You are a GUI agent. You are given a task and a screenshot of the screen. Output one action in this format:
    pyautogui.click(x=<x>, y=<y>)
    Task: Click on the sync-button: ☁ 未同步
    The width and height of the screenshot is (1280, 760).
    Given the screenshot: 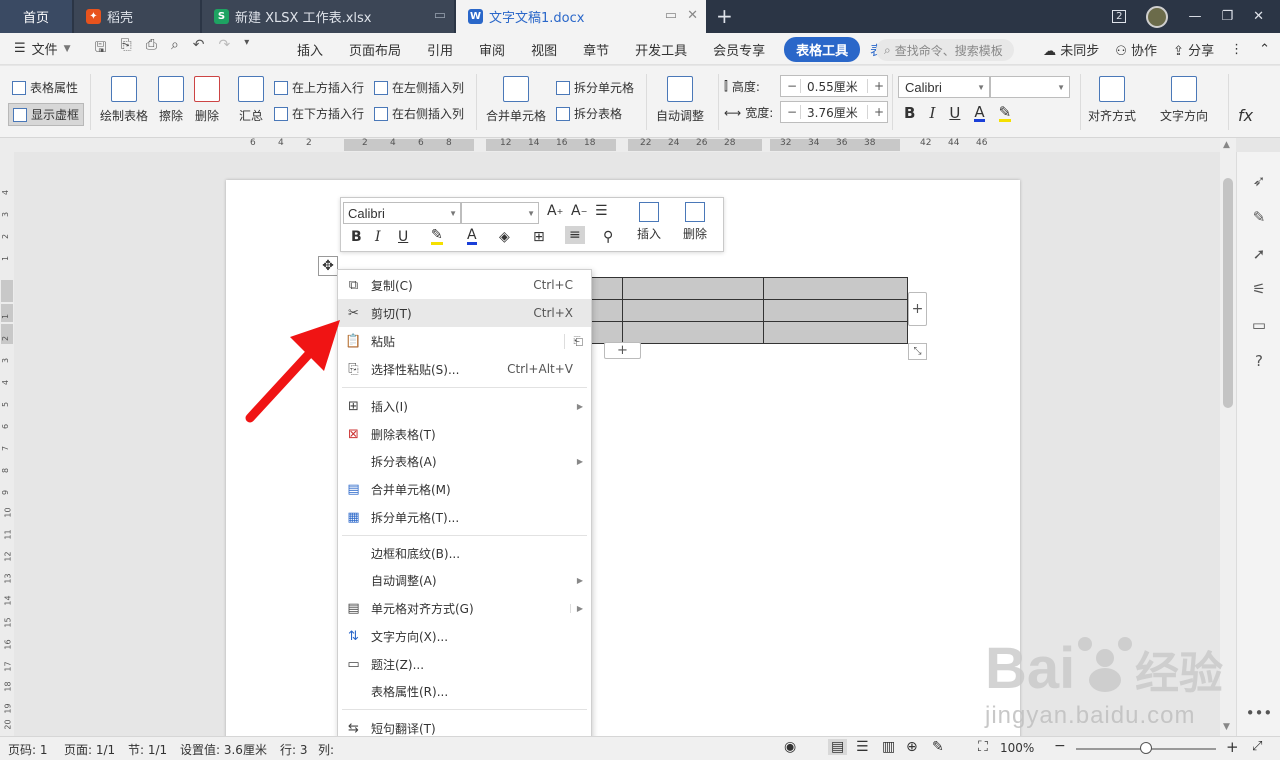 What is the action you would take?
    pyautogui.click(x=1071, y=49)
    